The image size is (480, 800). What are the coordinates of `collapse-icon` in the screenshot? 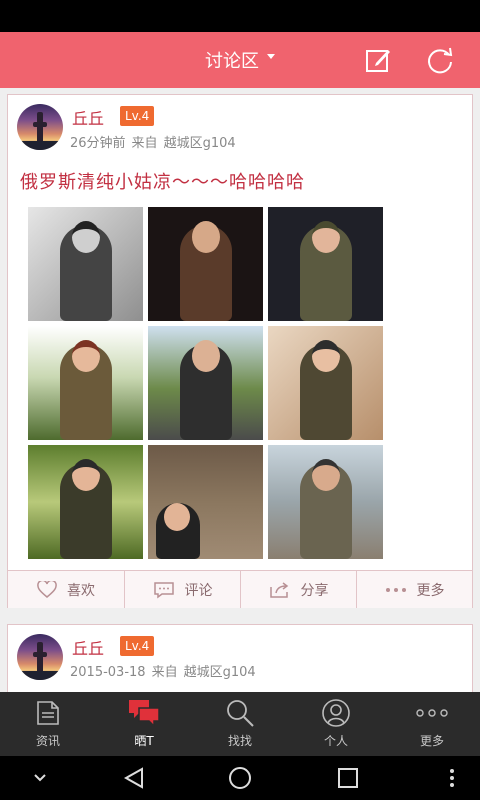 It's located at (40, 778).